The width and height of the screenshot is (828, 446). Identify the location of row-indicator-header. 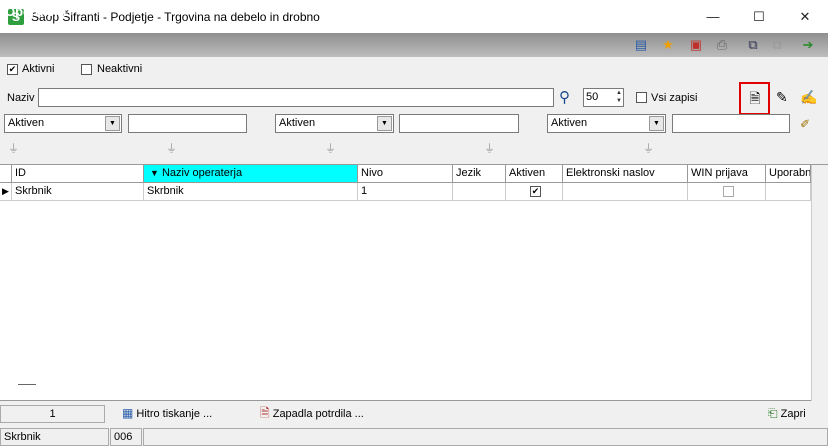
(6, 174).